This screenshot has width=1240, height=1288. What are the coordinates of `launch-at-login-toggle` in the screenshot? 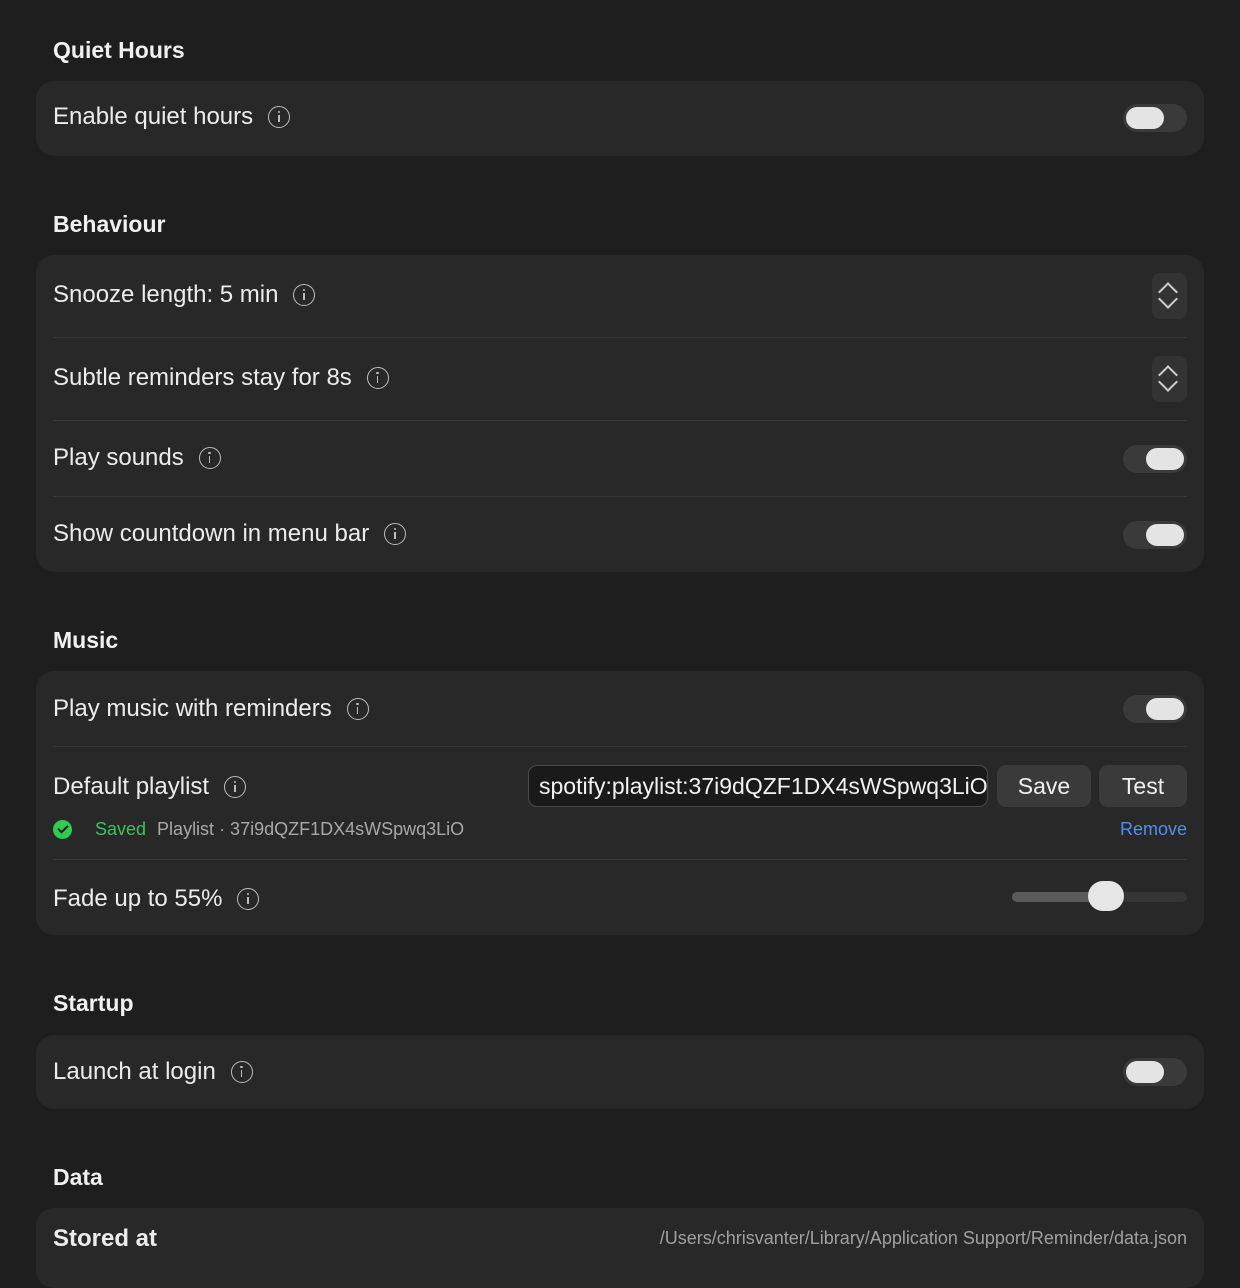 It's located at (1155, 1072).